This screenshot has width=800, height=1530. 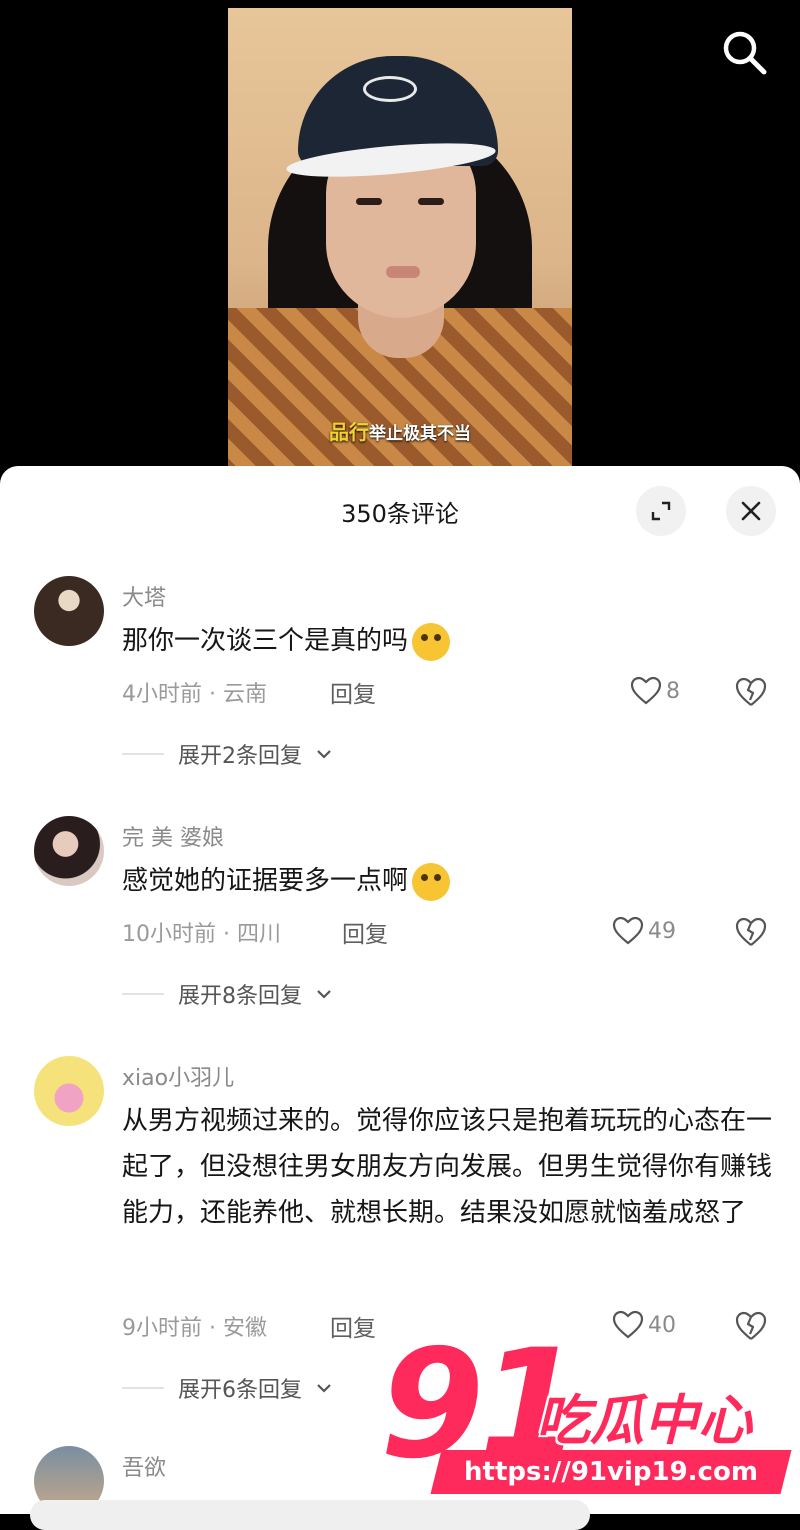 I want to click on expand-replies-button: 展开8条回复, so click(x=227, y=994).